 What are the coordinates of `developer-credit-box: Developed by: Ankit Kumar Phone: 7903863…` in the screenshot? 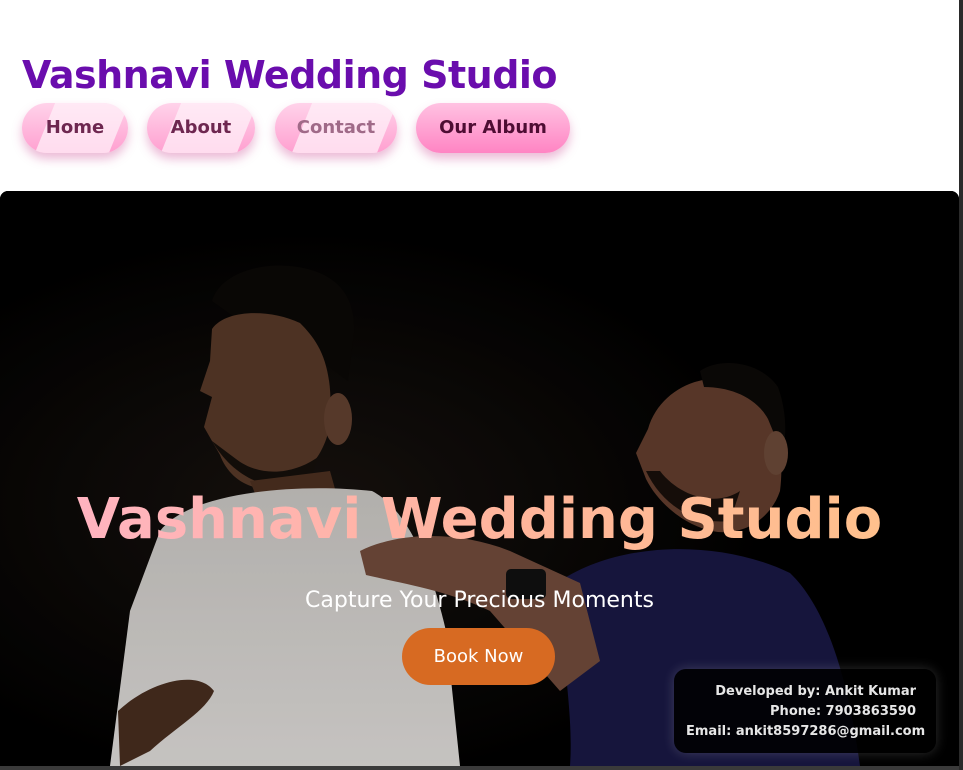 It's located at (805, 711).